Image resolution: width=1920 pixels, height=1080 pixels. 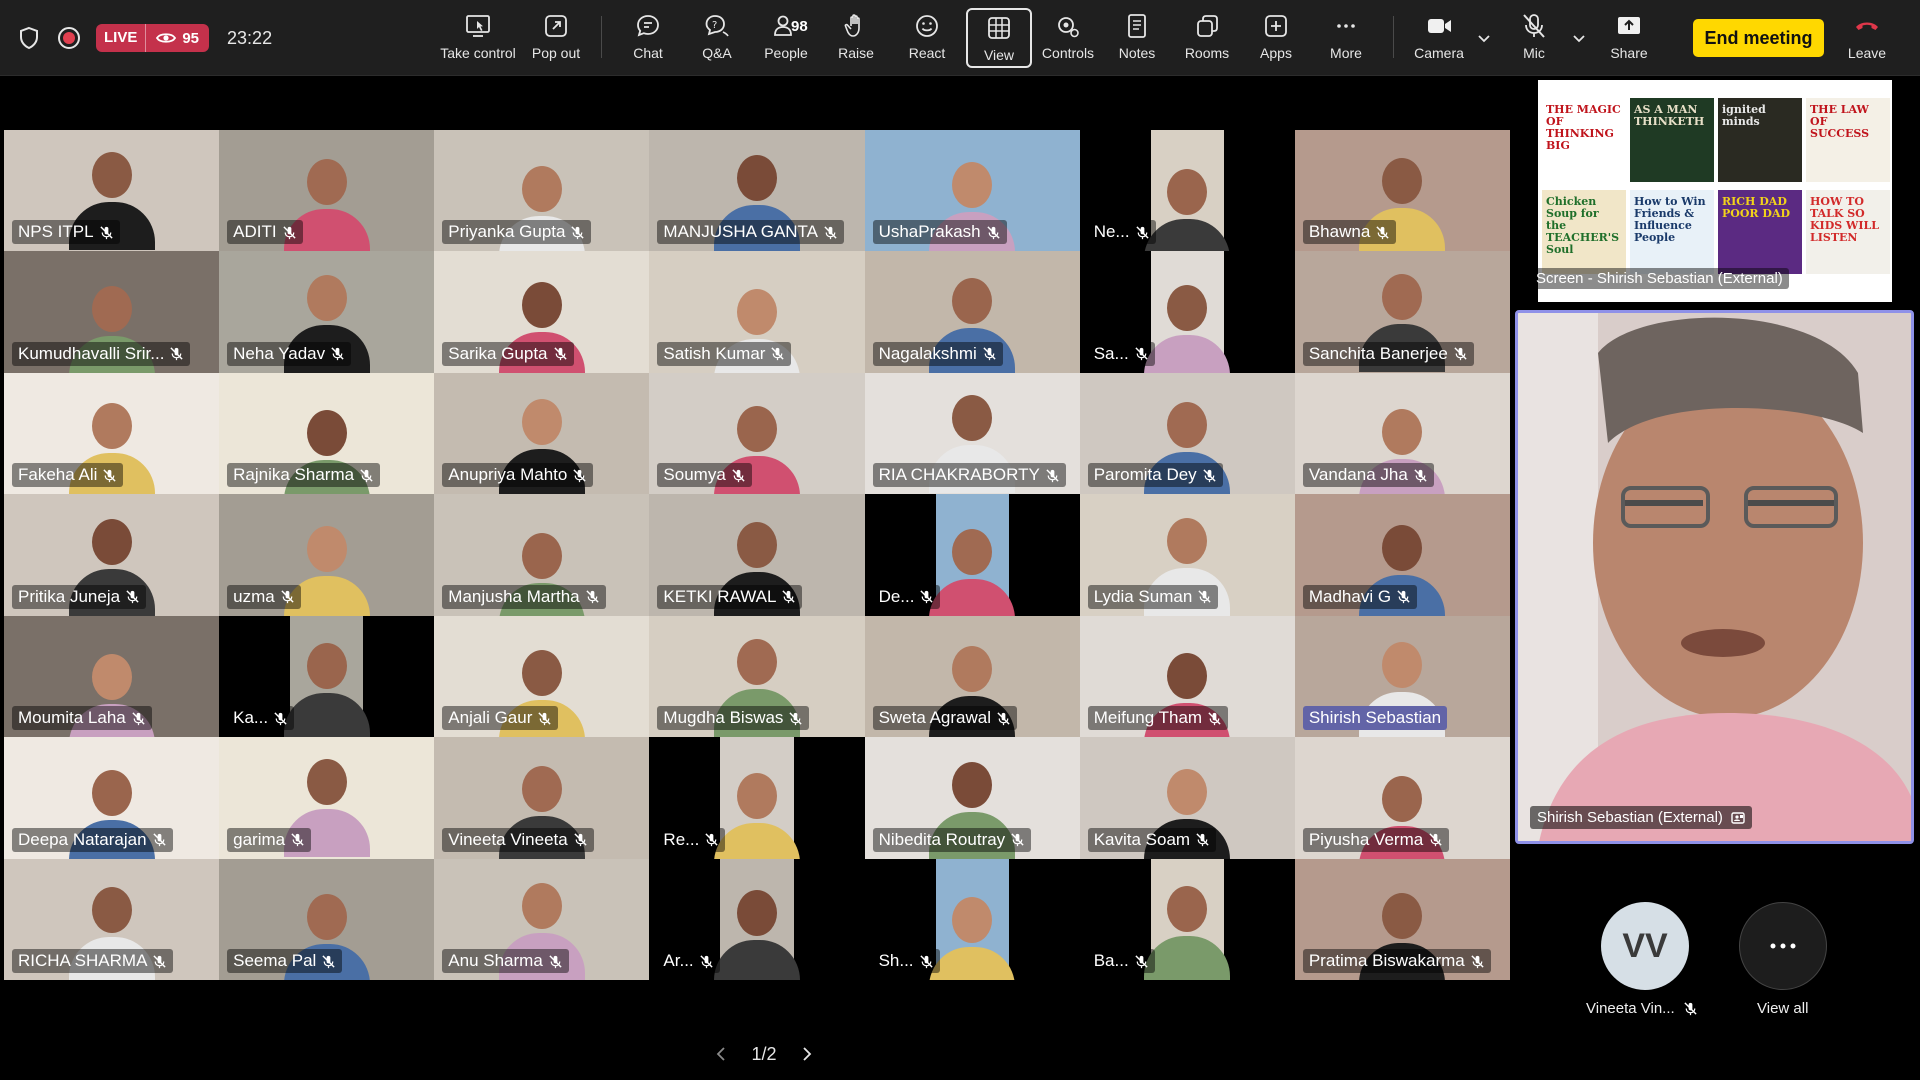 I want to click on participant-tile: Sanchita Banerjee, so click(x=1402, y=312).